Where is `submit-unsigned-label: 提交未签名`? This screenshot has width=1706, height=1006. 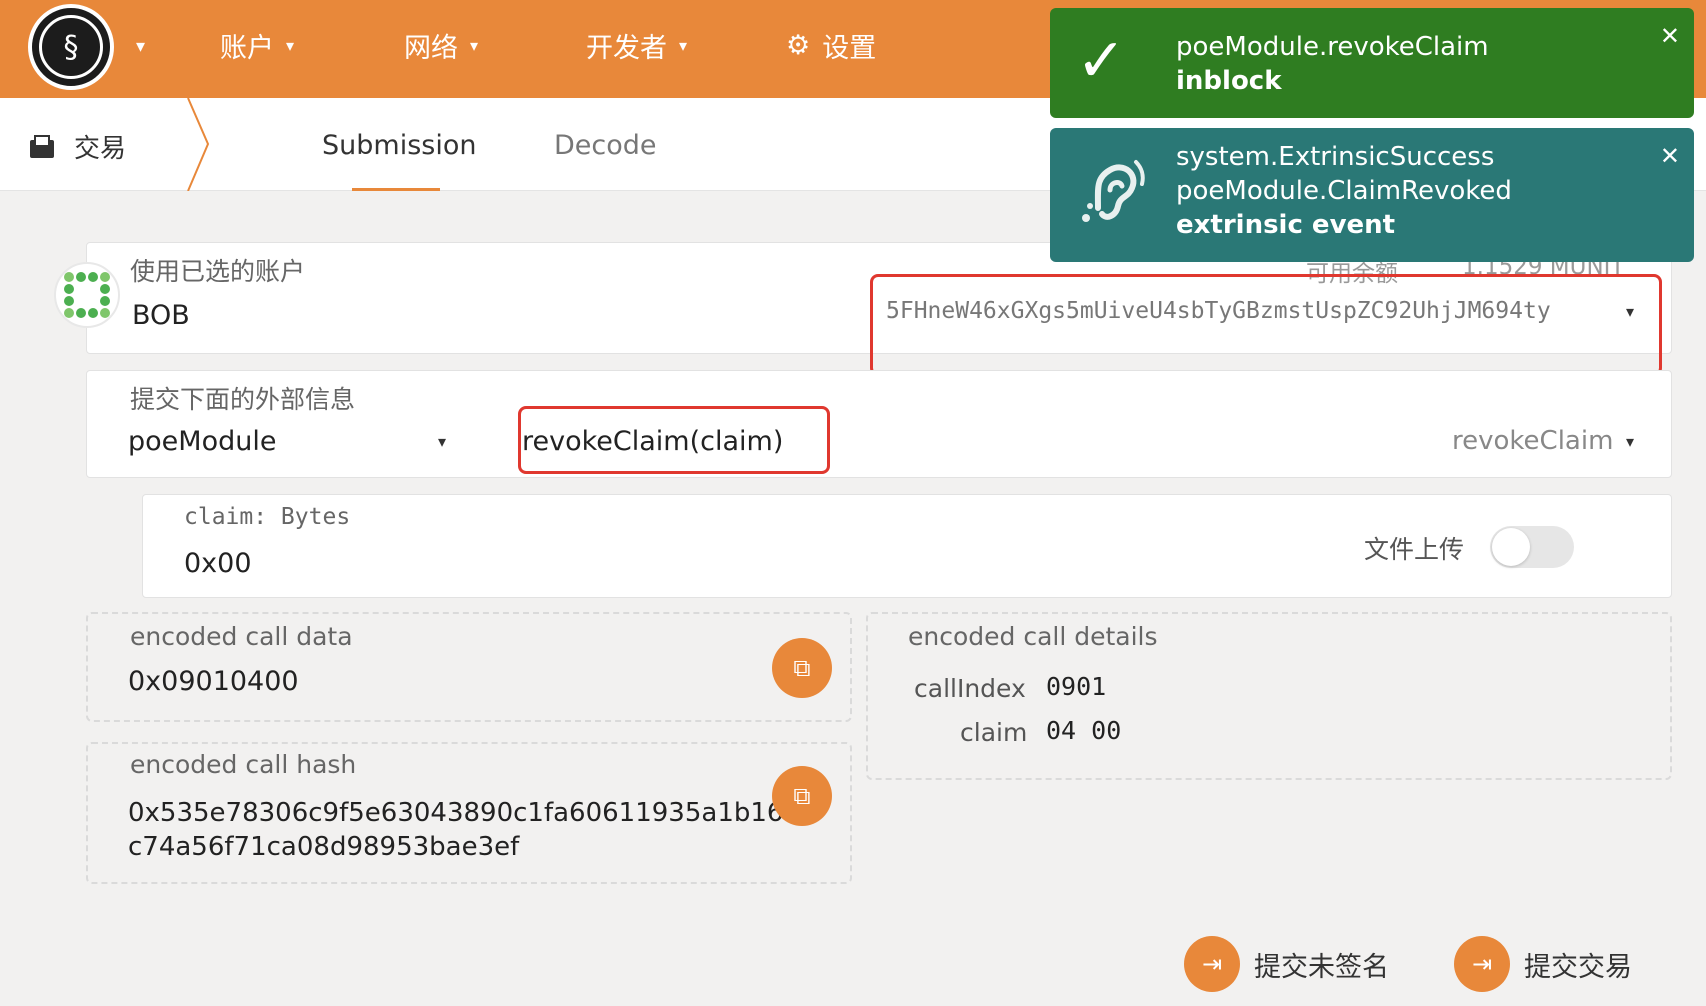
submit-unsigned-label: 提交未签名 is located at coordinates (1321, 967).